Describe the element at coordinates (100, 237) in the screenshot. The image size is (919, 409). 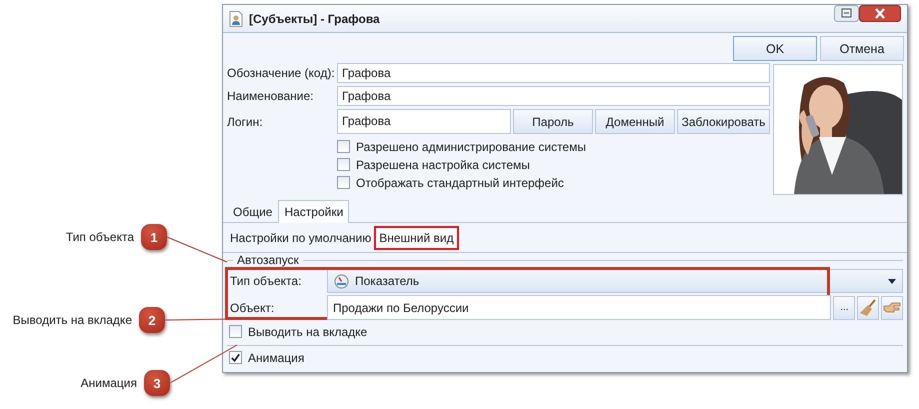
I see `callout-label: Тип объекта` at that location.